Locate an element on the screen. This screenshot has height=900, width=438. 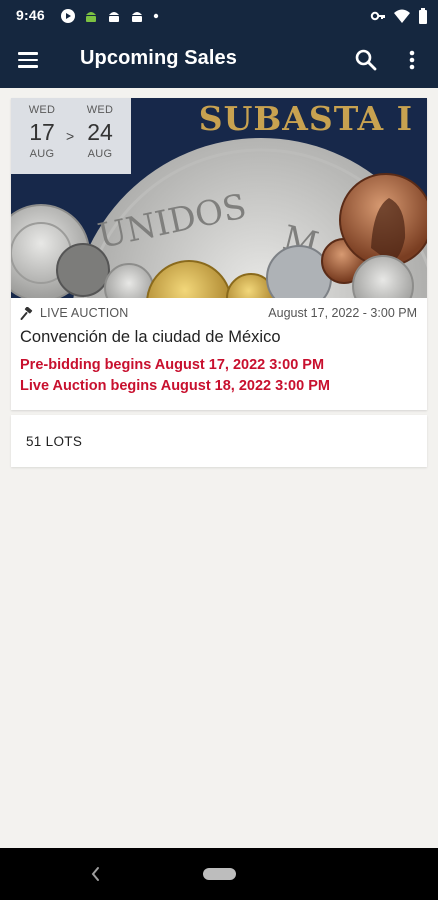
key-icon is located at coordinates (377, 16).